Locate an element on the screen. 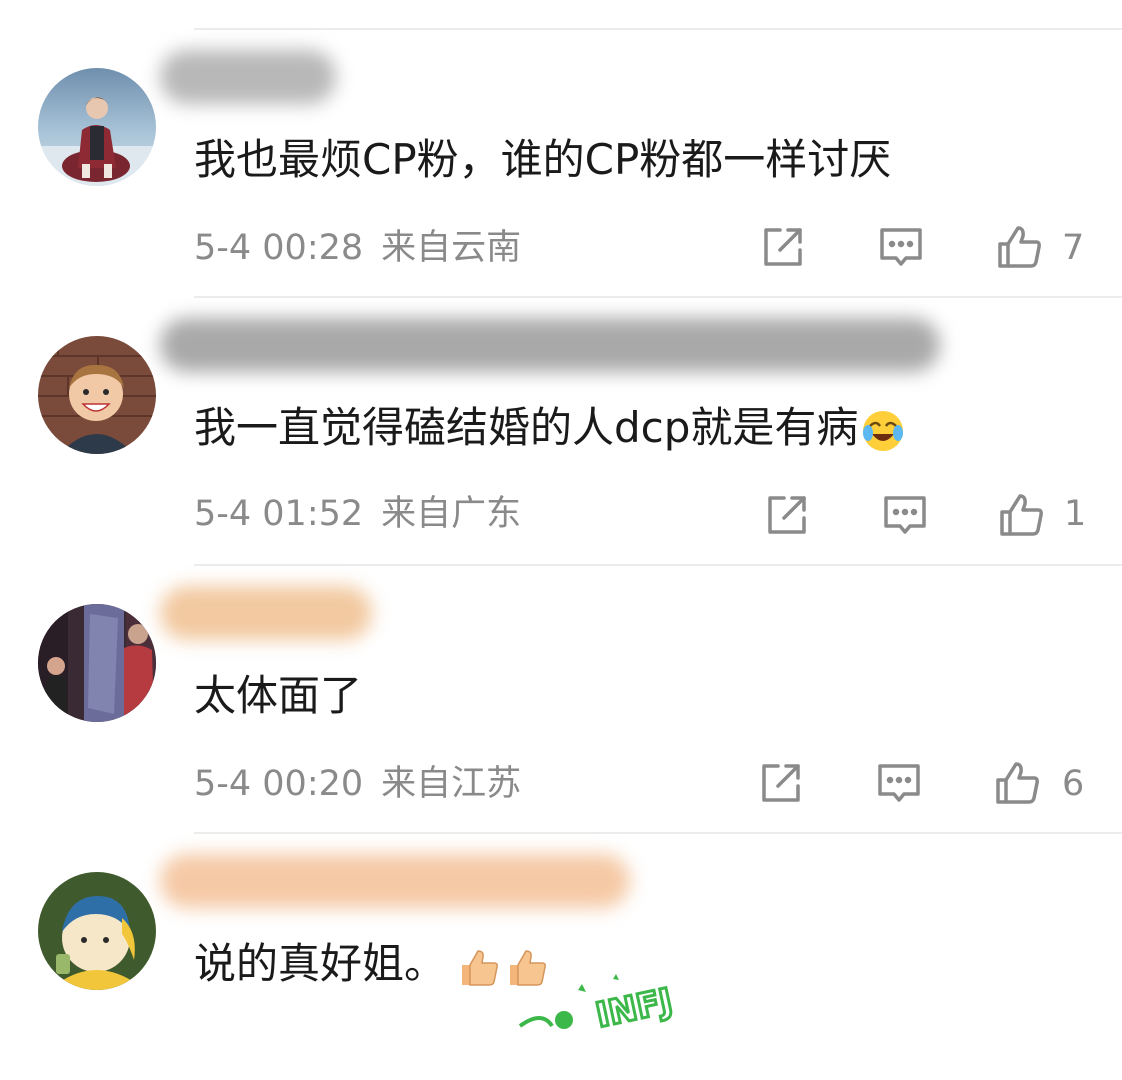  infj-sticker: INFJ is located at coordinates (602, 1006).